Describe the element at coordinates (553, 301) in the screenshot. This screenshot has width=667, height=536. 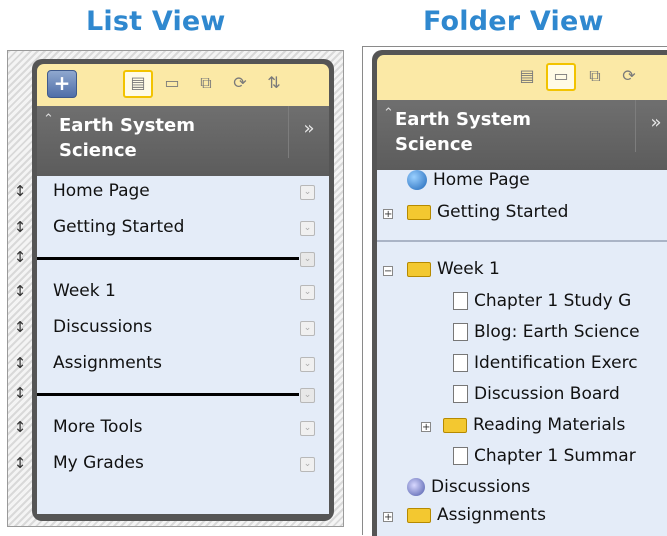
I see `tree-item-label: Chapter 1 Study G` at that location.